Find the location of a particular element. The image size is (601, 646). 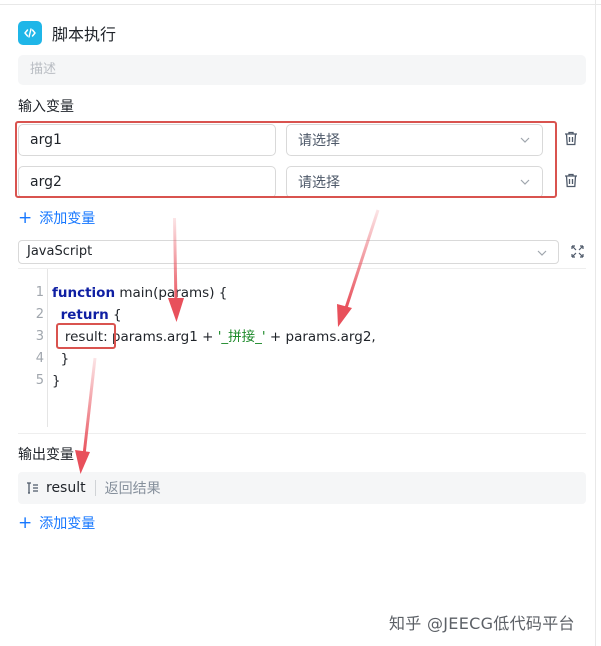

fullscreen-icon is located at coordinates (577, 251).